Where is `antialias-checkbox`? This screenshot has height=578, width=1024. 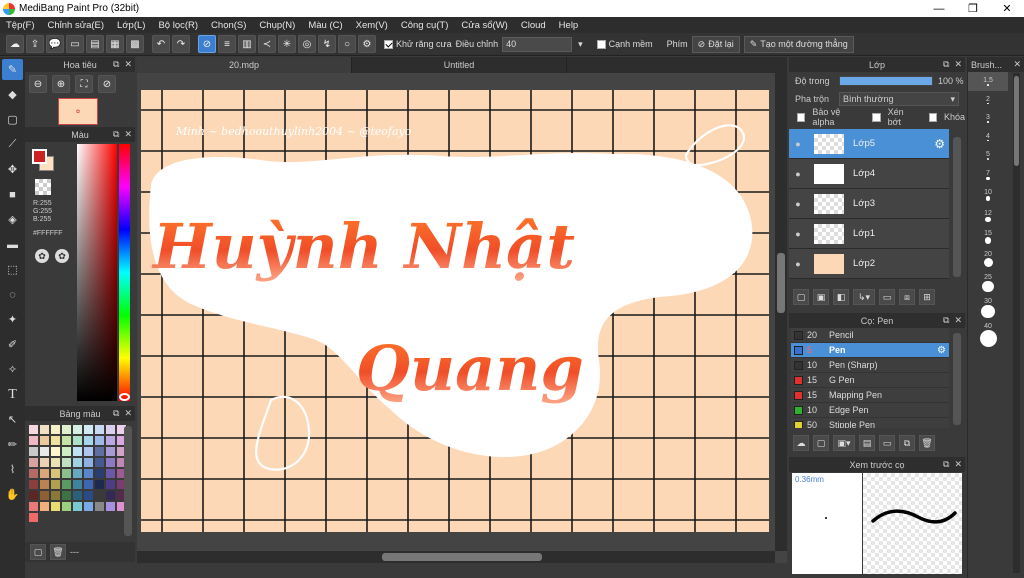 antialias-checkbox is located at coordinates (388, 44).